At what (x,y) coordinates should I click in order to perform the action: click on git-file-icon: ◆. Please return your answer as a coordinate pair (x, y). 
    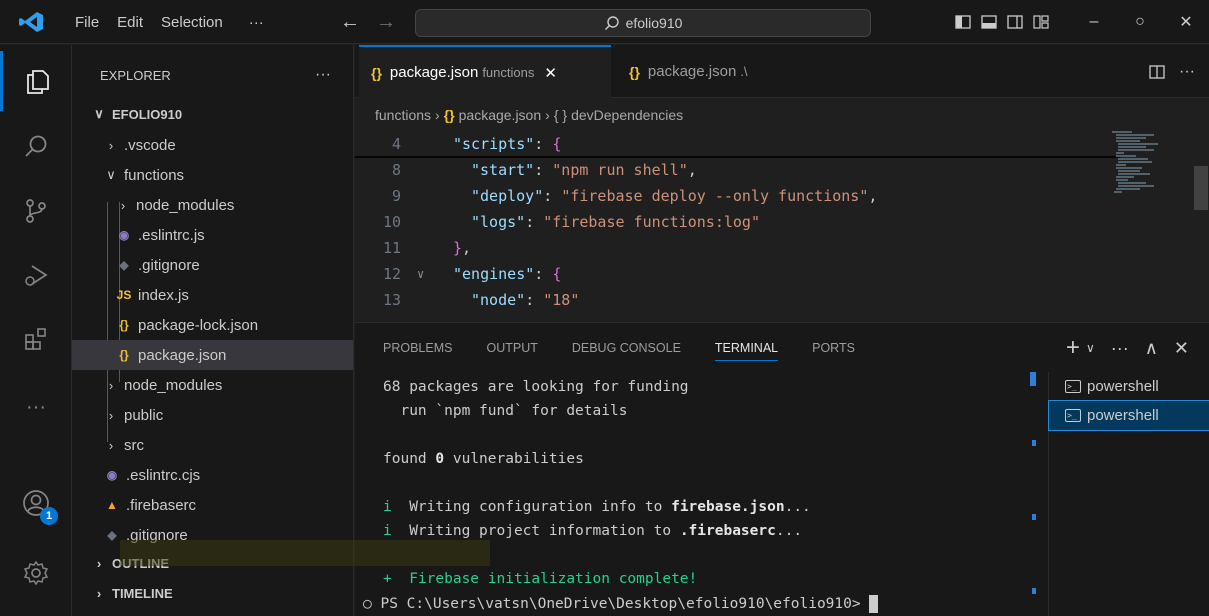
    Looking at the image, I should click on (112, 535).